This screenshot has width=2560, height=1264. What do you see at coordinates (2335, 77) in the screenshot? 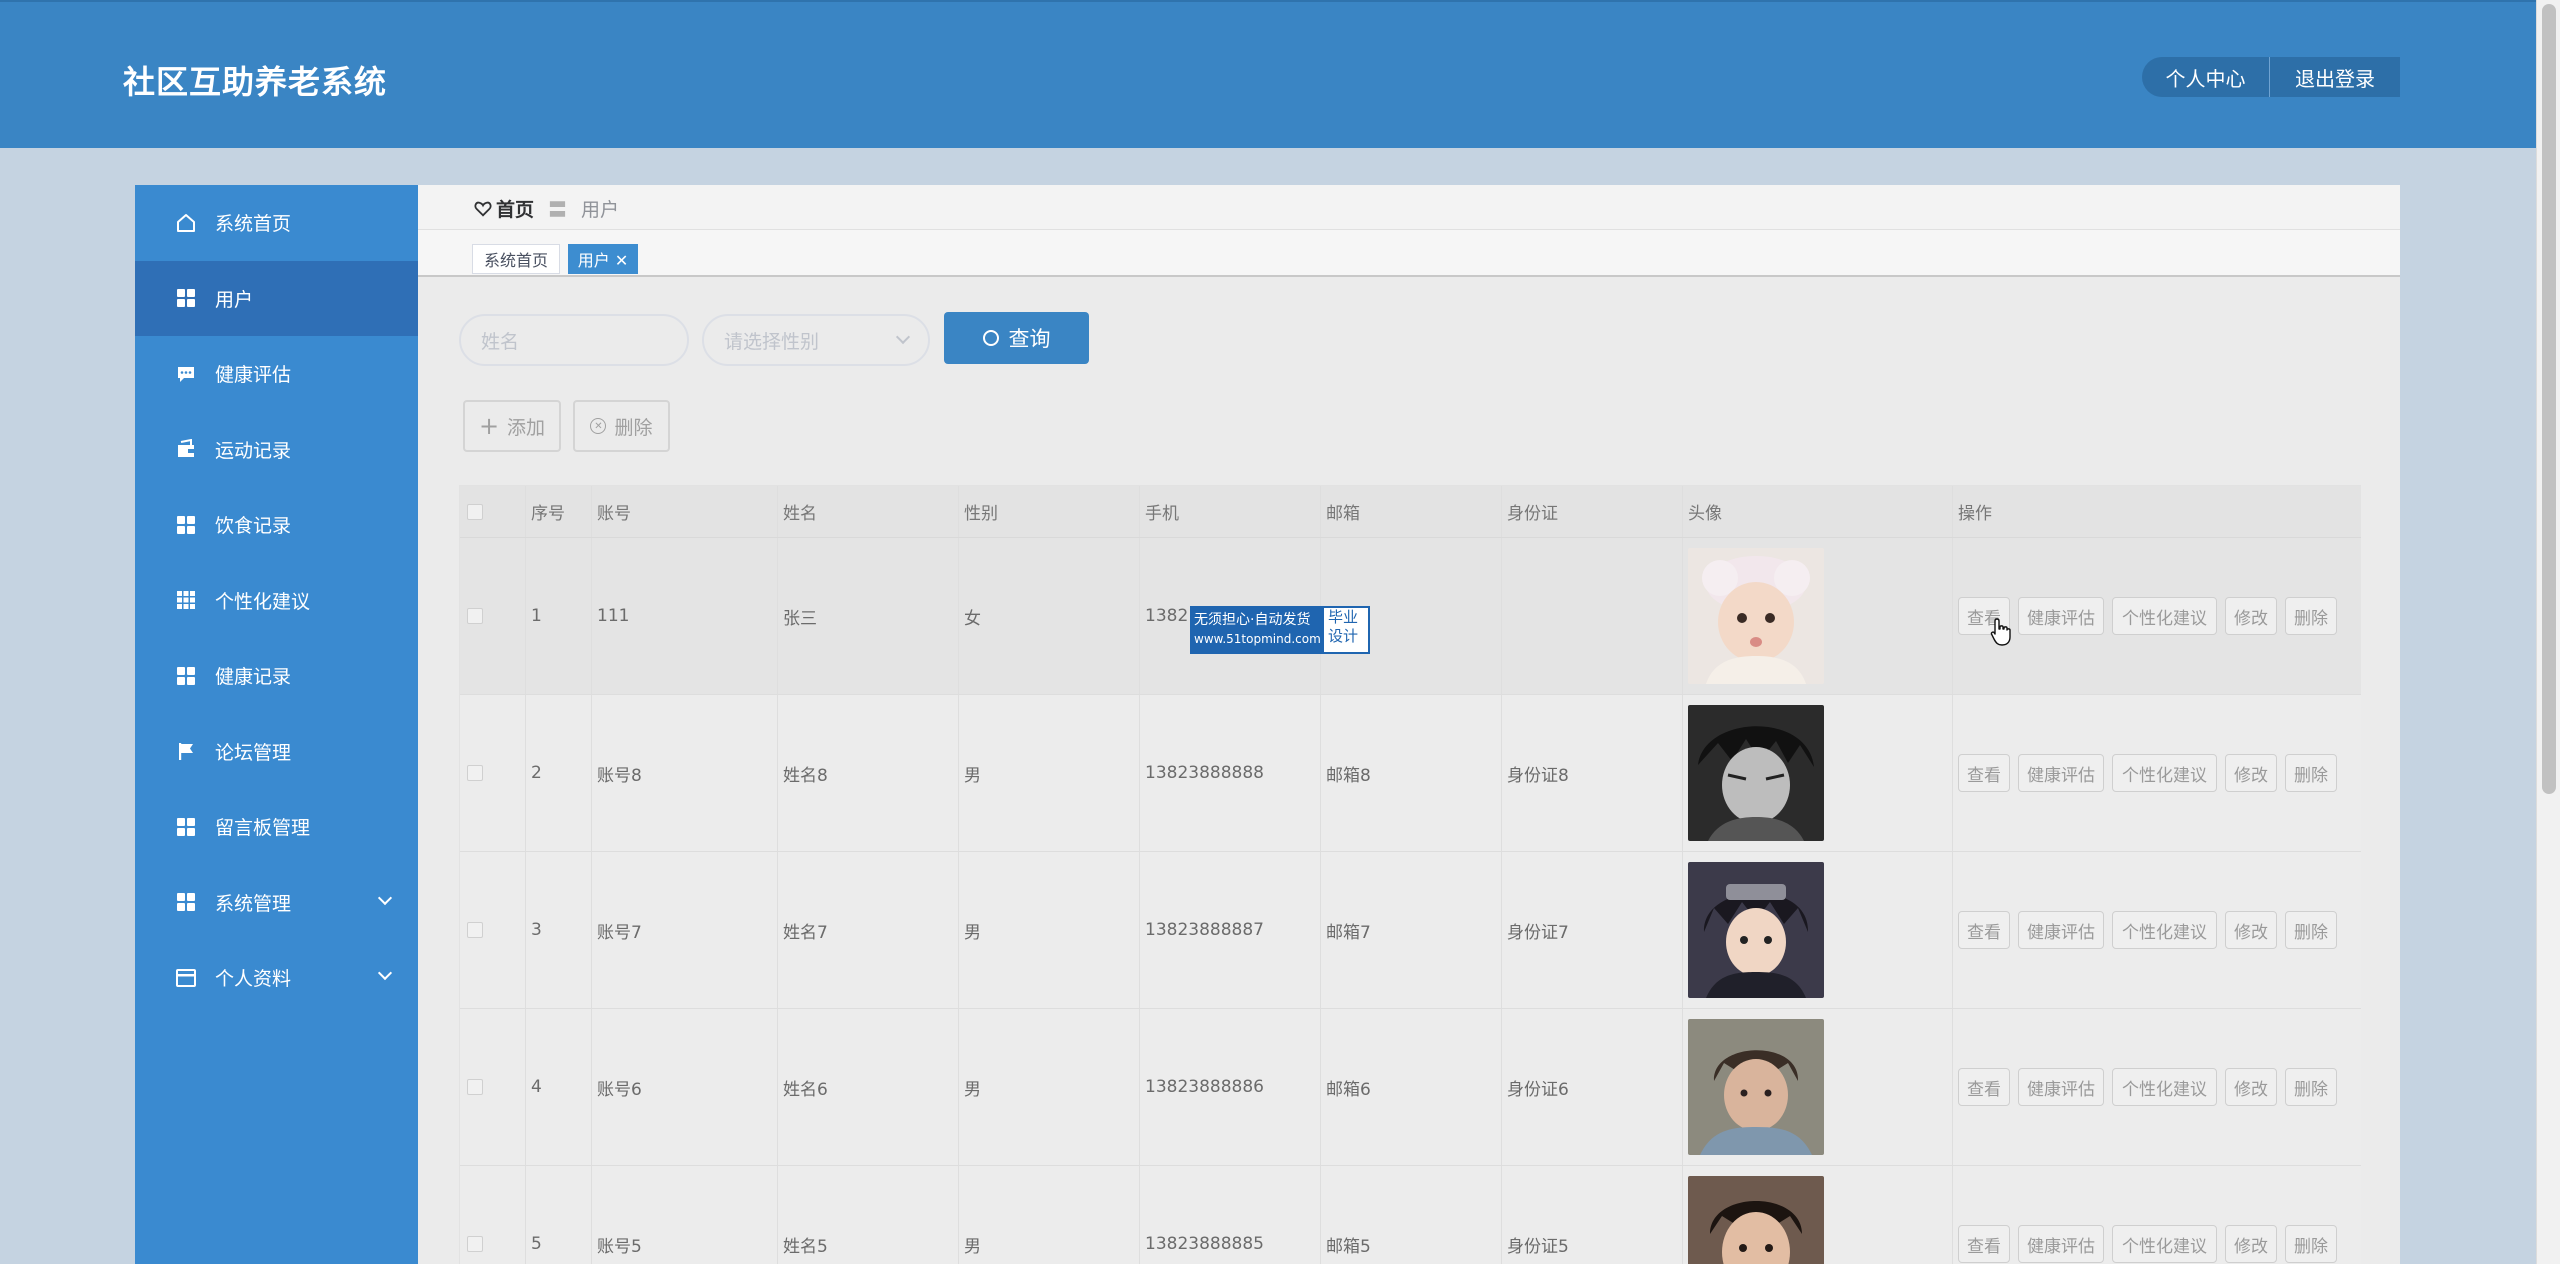
I see `logout-button: 退出登录` at bounding box center [2335, 77].